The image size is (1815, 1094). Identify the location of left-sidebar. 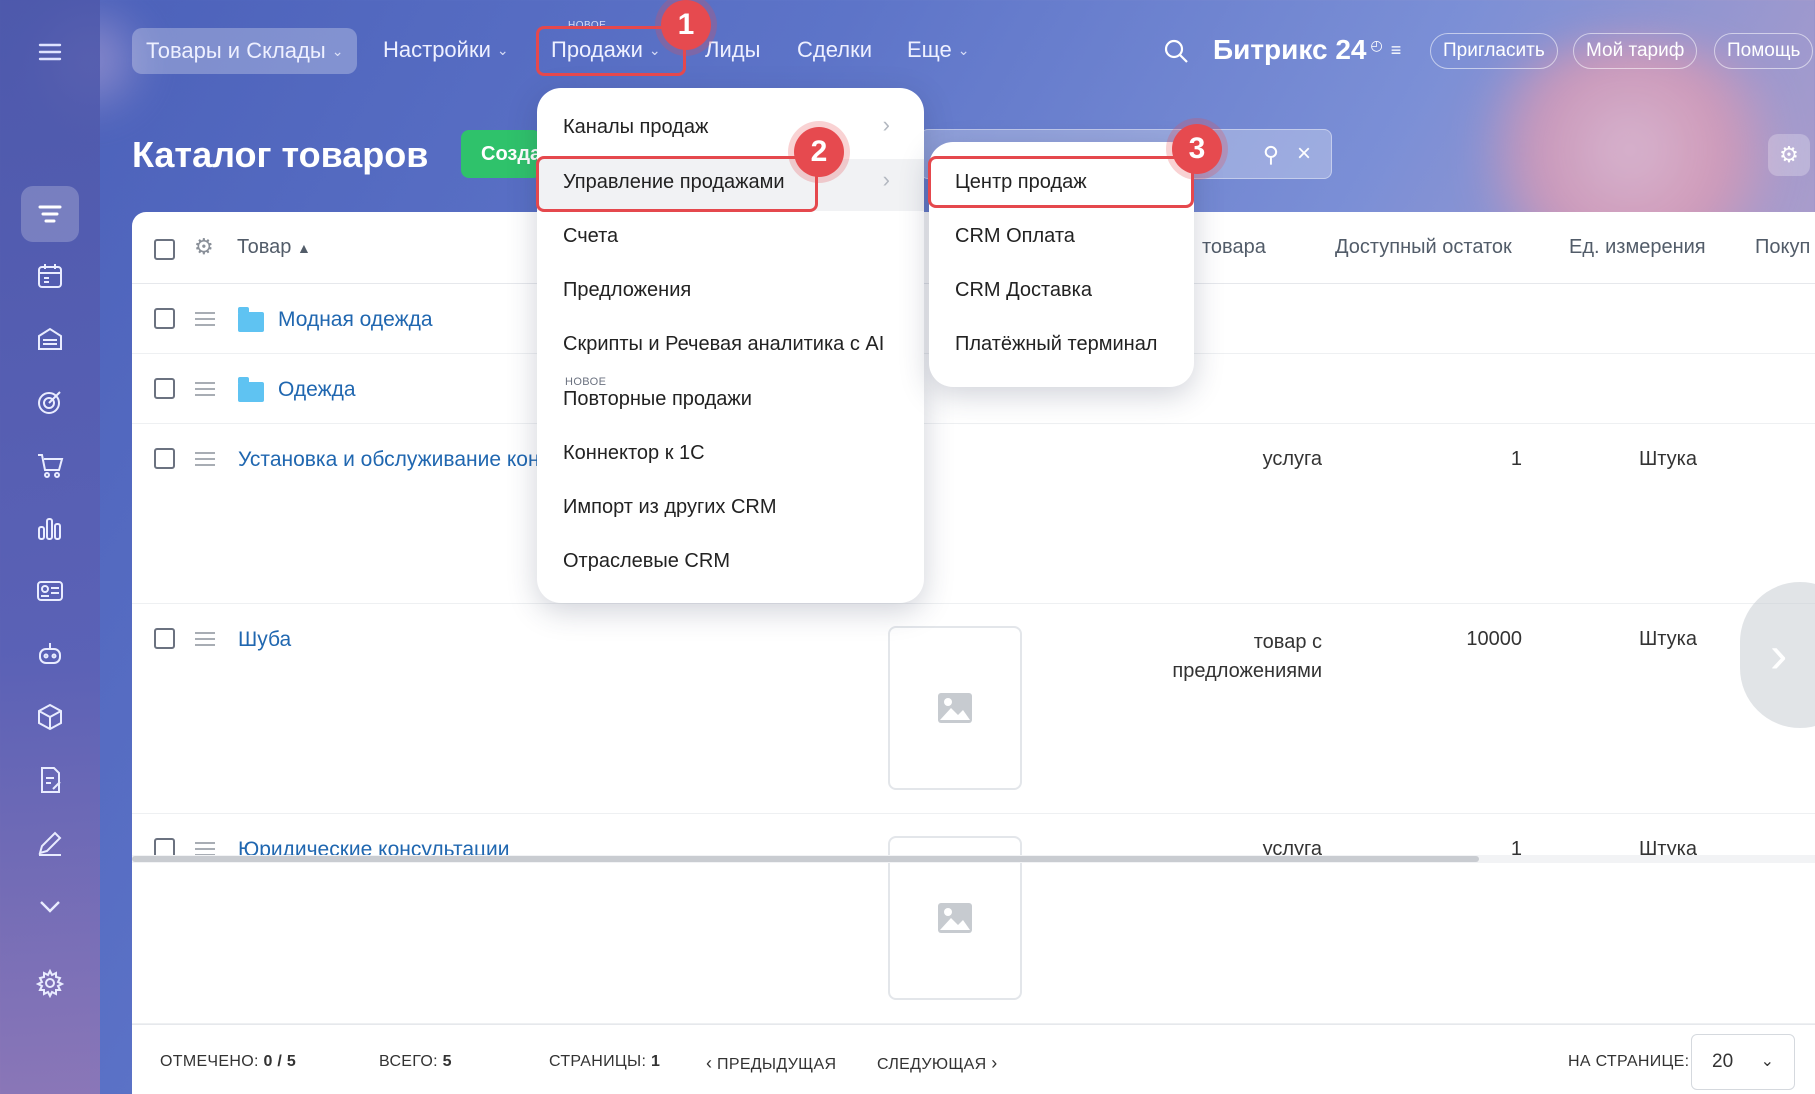
(50, 547).